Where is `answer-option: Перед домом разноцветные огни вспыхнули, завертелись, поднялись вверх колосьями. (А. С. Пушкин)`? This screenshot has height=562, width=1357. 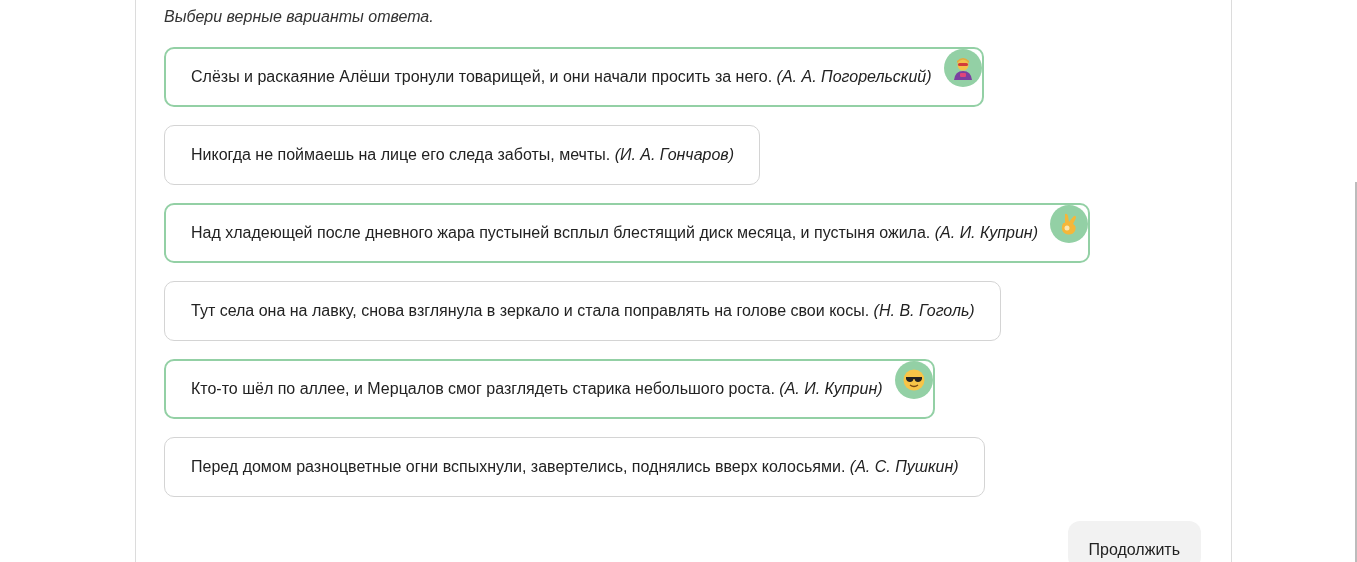 answer-option: Перед домом разноцветные огни вспыхнули, завертелись, поднялись вверх колосьями. (А. С. Пушкин) is located at coordinates (574, 467).